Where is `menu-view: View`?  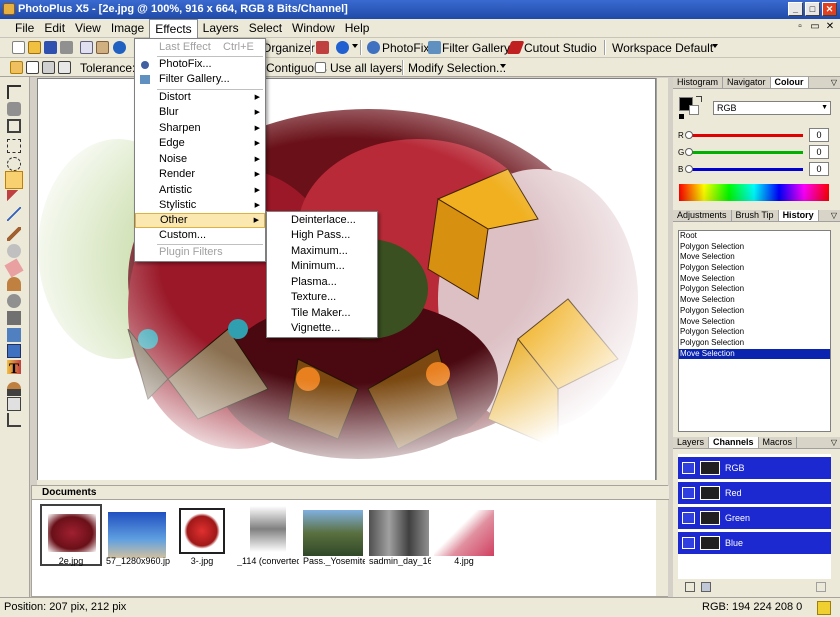
menu-view: View is located at coordinates (88, 28).